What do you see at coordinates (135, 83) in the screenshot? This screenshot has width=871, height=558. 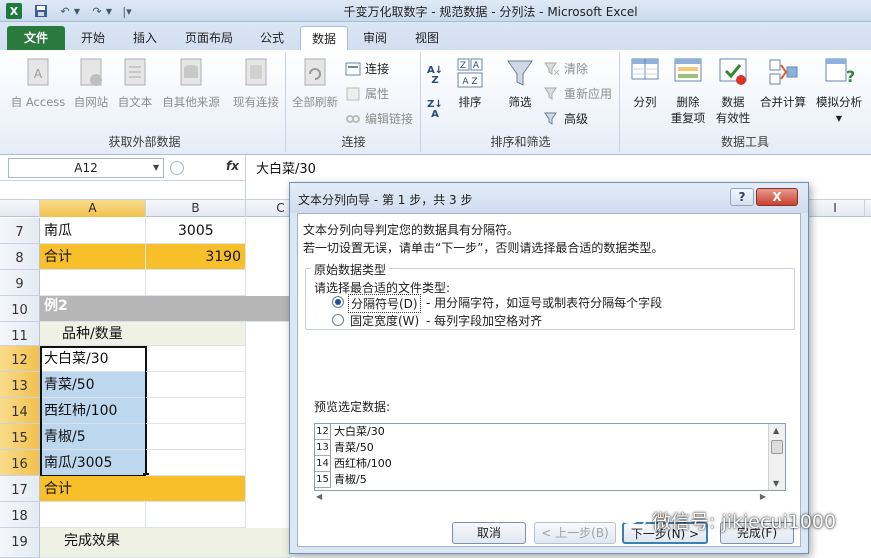 I see `from-text-button: 自文本` at bounding box center [135, 83].